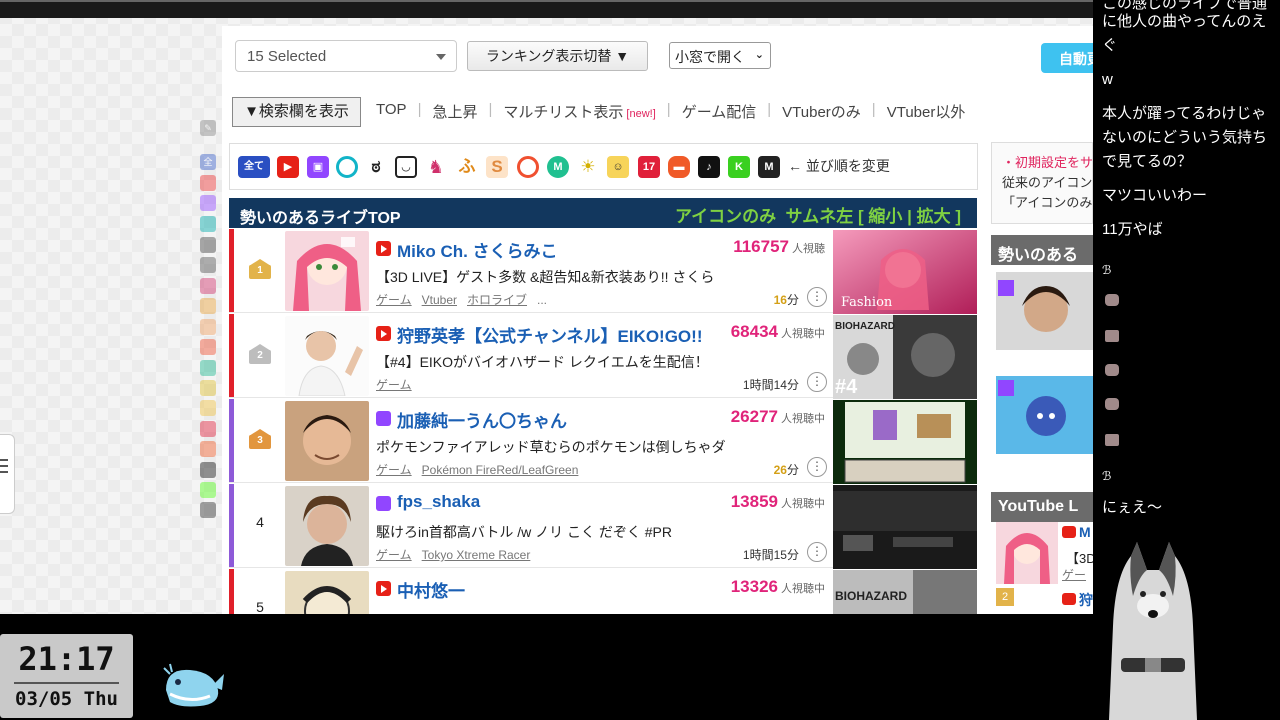  I want to click on nav-link-non-vtuber: VTuber以外, so click(926, 111).